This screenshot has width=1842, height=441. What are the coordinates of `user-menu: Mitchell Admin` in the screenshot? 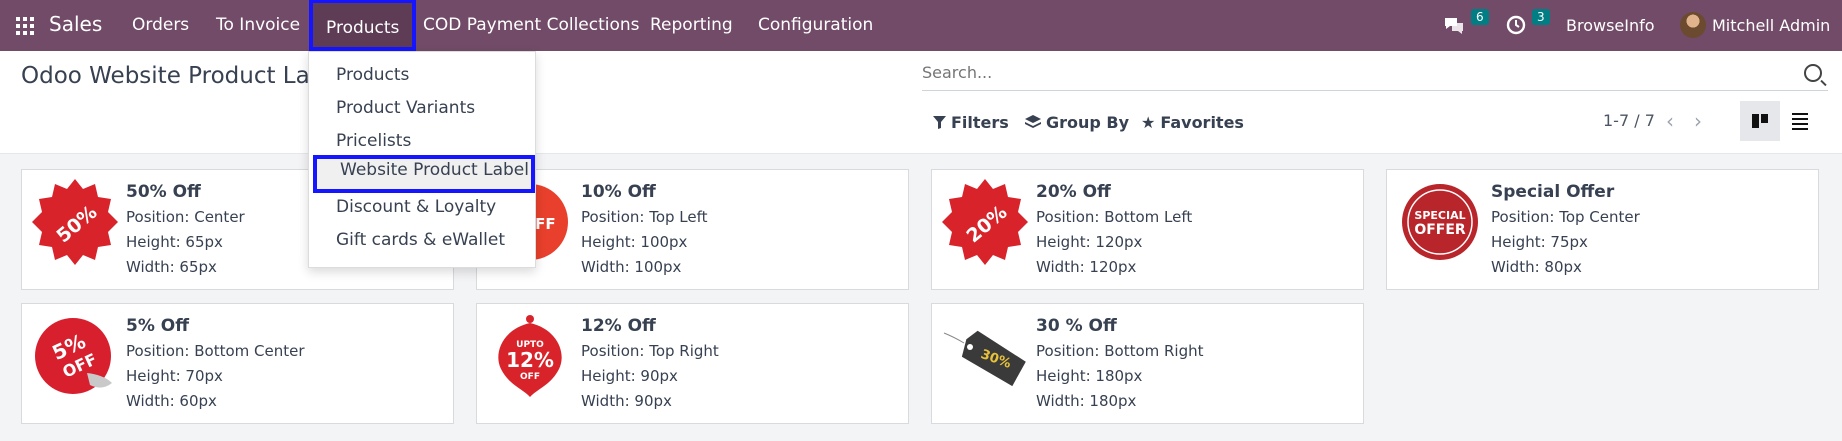 It's located at (1755, 25).